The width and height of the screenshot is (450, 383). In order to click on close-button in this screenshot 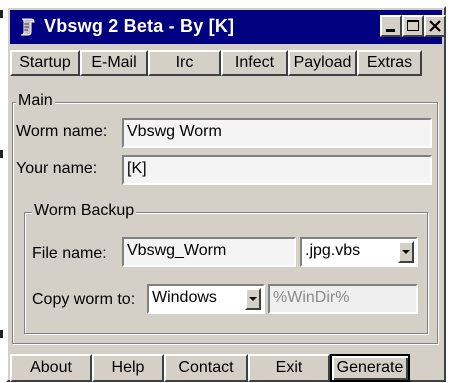, I will do `click(435, 26)`.